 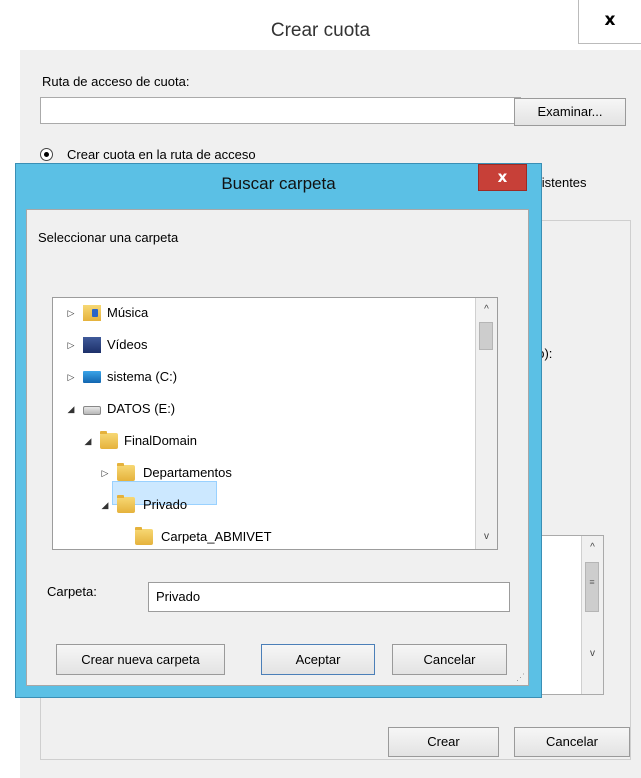 What do you see at coordinates (161, 154) in the screenshot?
I see `radio-create-at-path-label: Crear cuota en la ruta de acceso` at bounding box center [161, 154].